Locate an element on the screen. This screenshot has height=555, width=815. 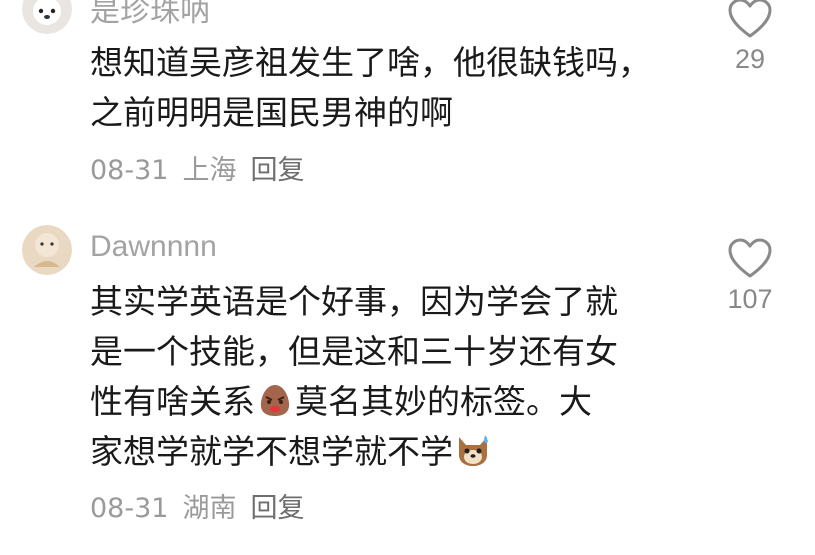
comment-meta: 08-31 湖南 回复 is located at coordinates (204, 505).